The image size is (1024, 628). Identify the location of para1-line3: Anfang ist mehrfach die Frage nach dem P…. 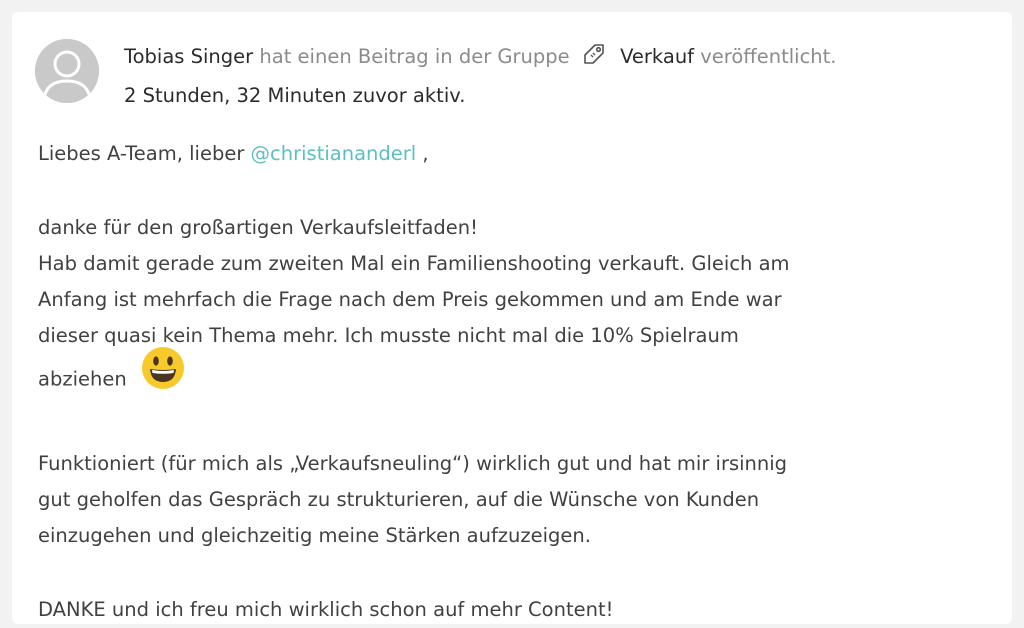
(410, 299).